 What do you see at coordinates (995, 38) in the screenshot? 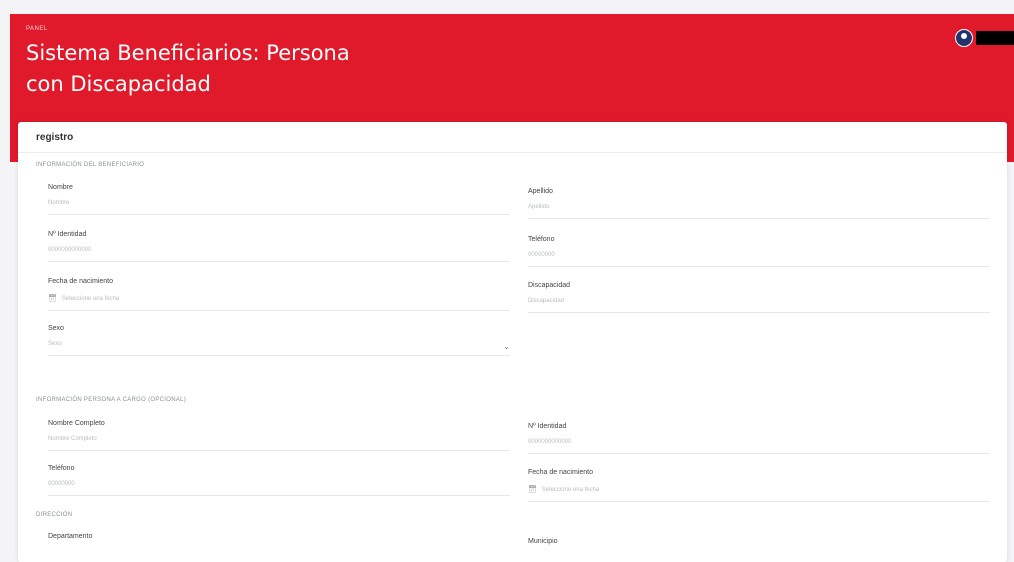
I see `user-name-redacted` at bounding box center [995, 38].